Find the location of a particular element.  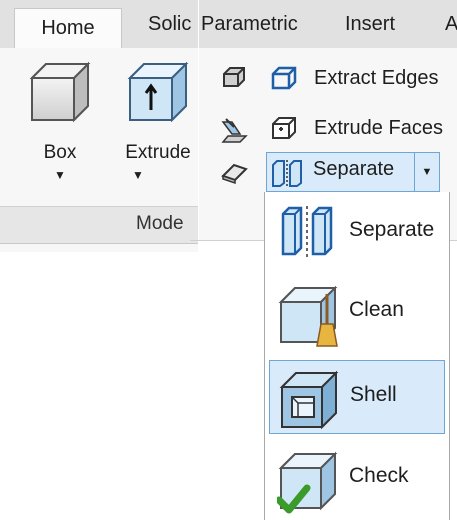

menu-item-shell: Shell is located at coordinates (357, 397).